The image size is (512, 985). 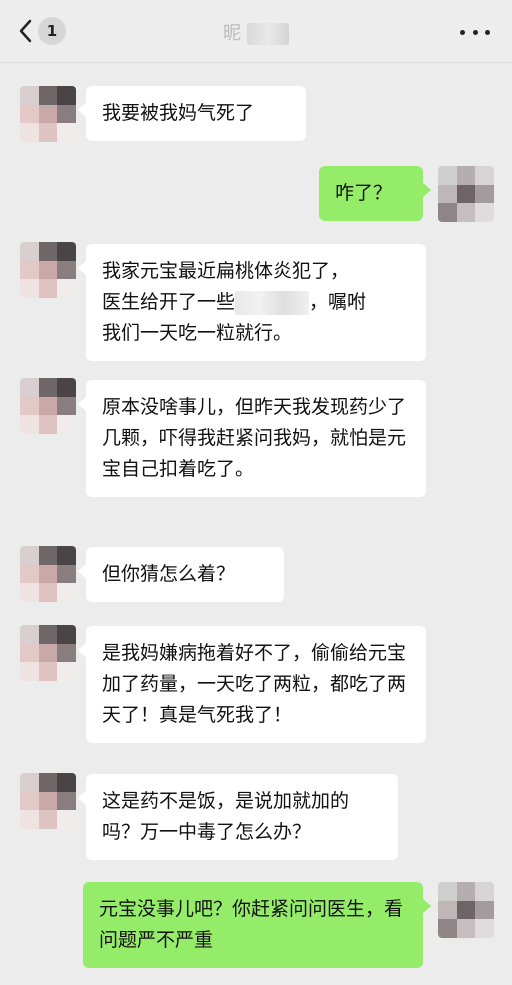 What do you see at coordinates (192, 113) in the screenshot?
I see `message-bubble: 我要被我妈气死了` at bounding box center [192, 113].